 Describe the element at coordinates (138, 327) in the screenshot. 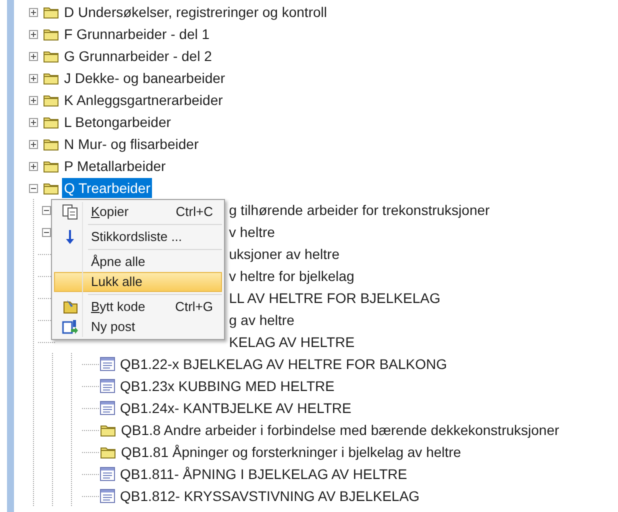

I see `menu-item: Ny post` at that location.